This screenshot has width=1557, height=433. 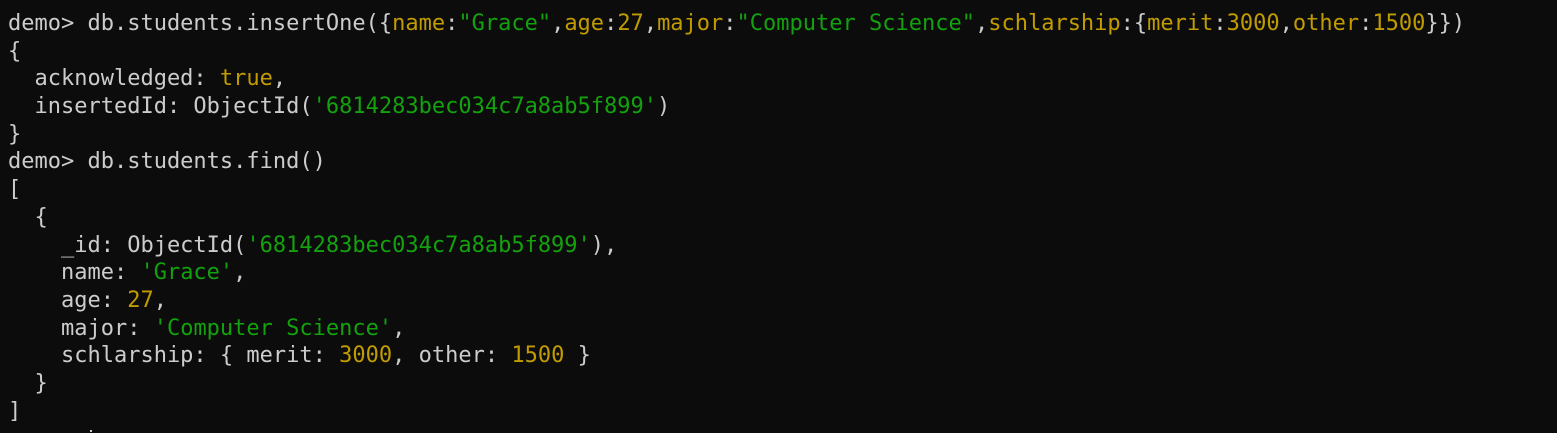 What do you see at coordinates (246, 79) in the screenshot?
I see `terminal-token: true` at bounding box center [246, 79].